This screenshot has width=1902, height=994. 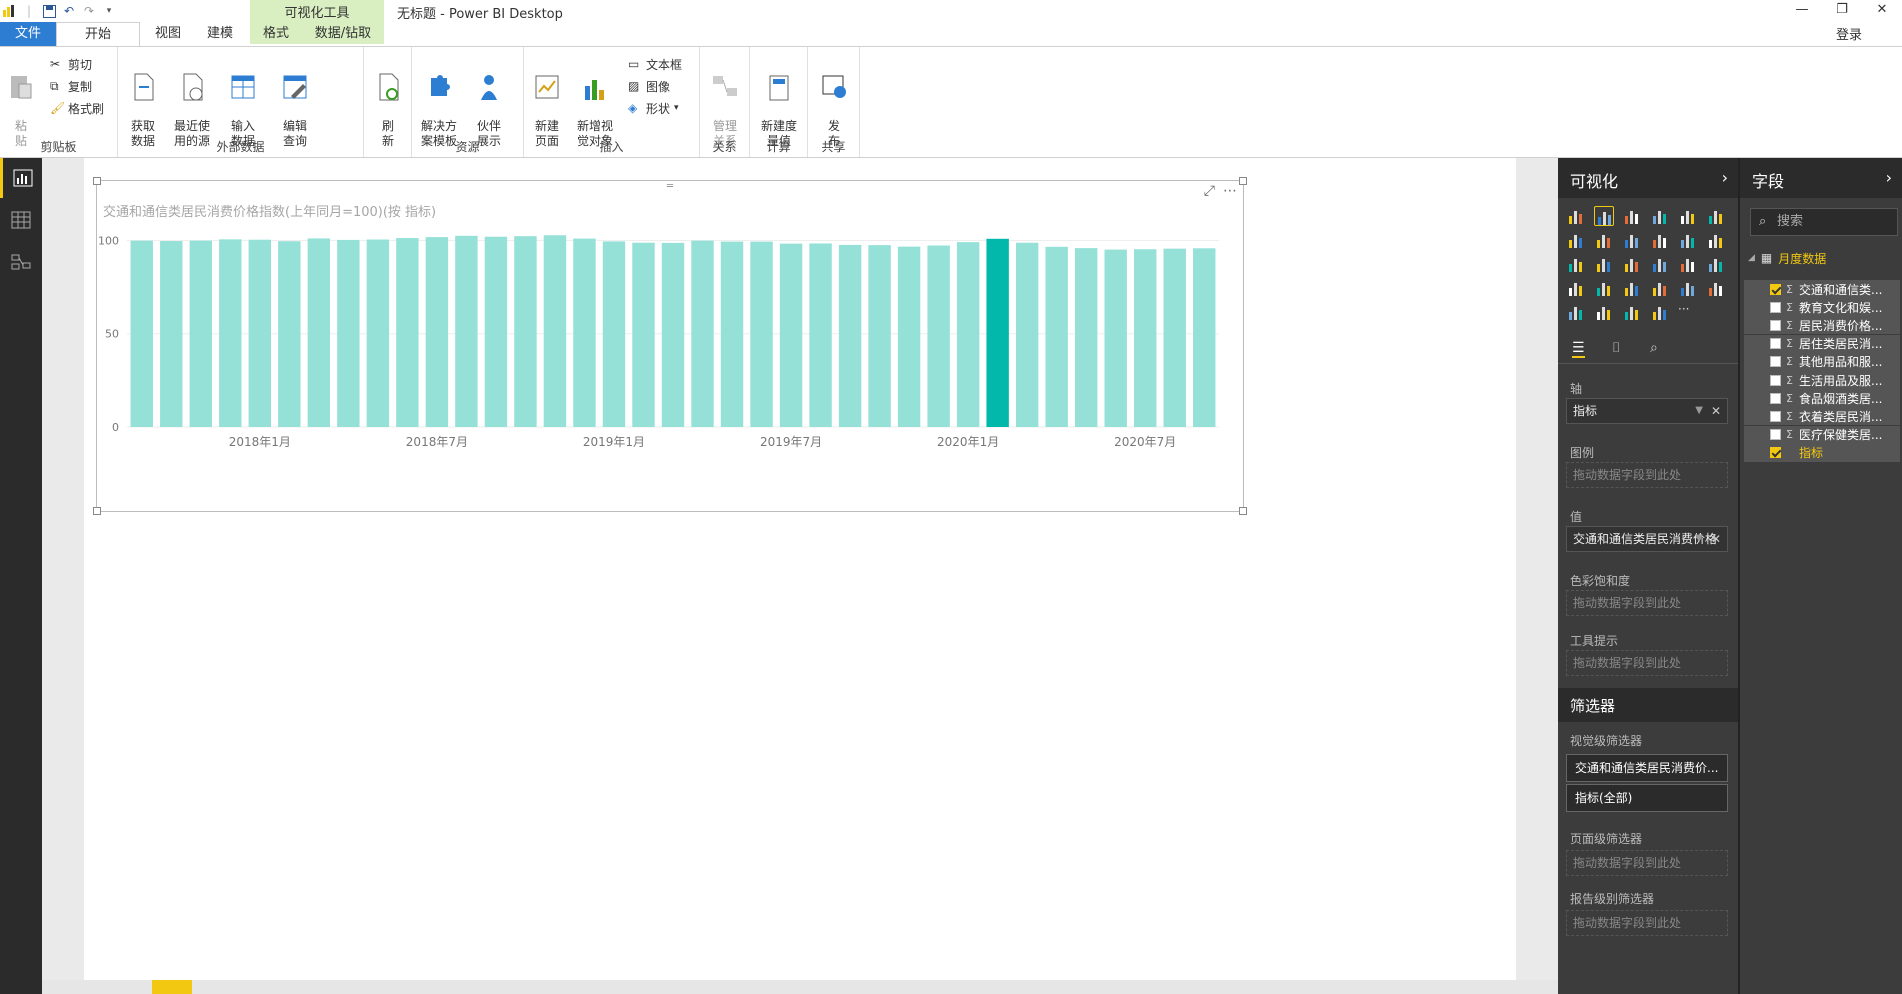 I want to click on save-icon, so click(x=49, y=11).